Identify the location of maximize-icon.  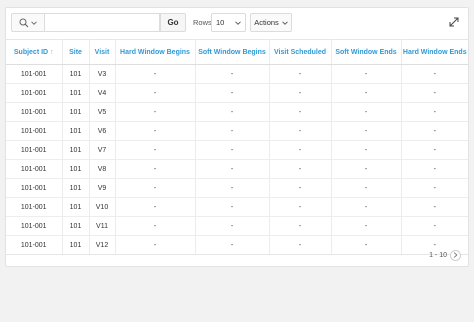
(454, 22).